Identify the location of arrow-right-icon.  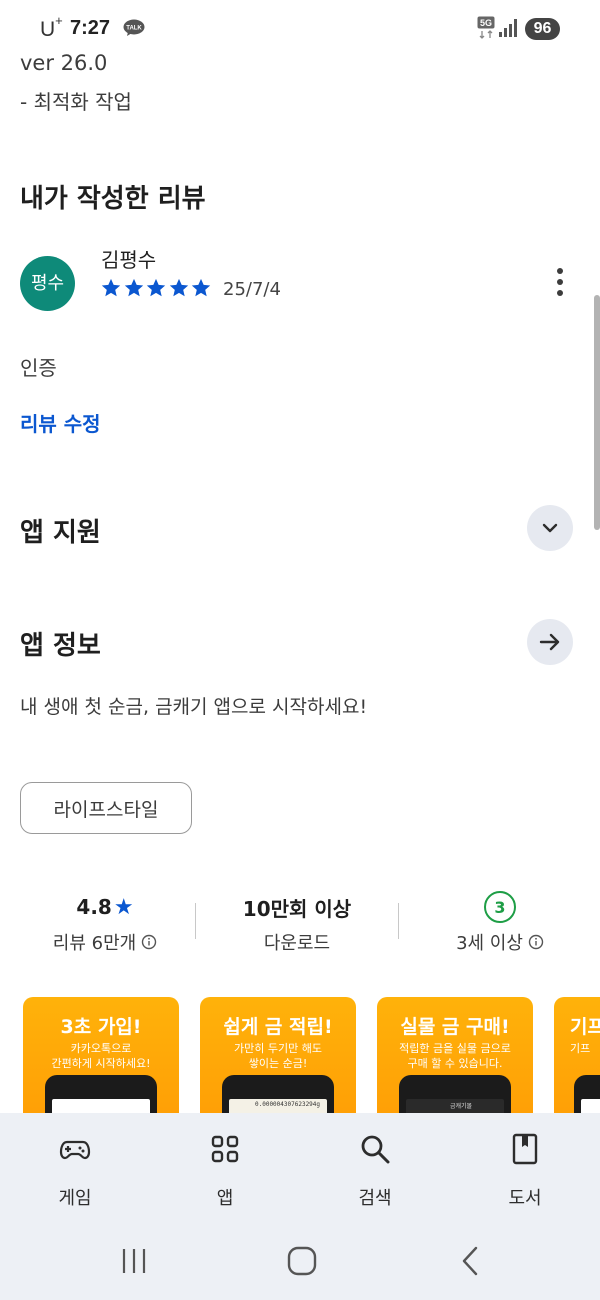
(549, 642).